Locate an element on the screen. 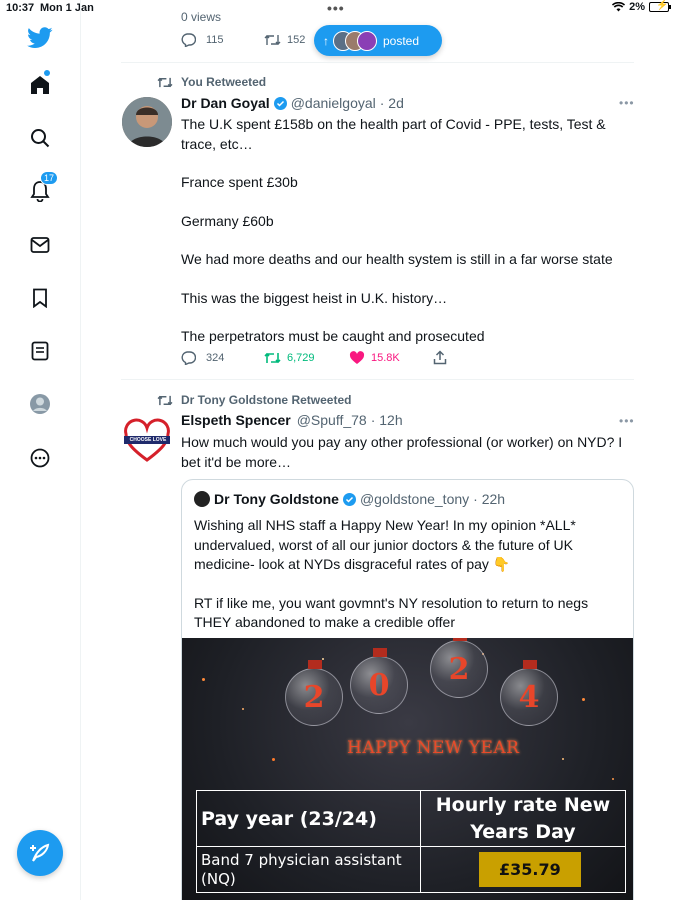 This screenshot has height=900, width=675. notifications-badge: 17 is located at coordinates (49, 178).